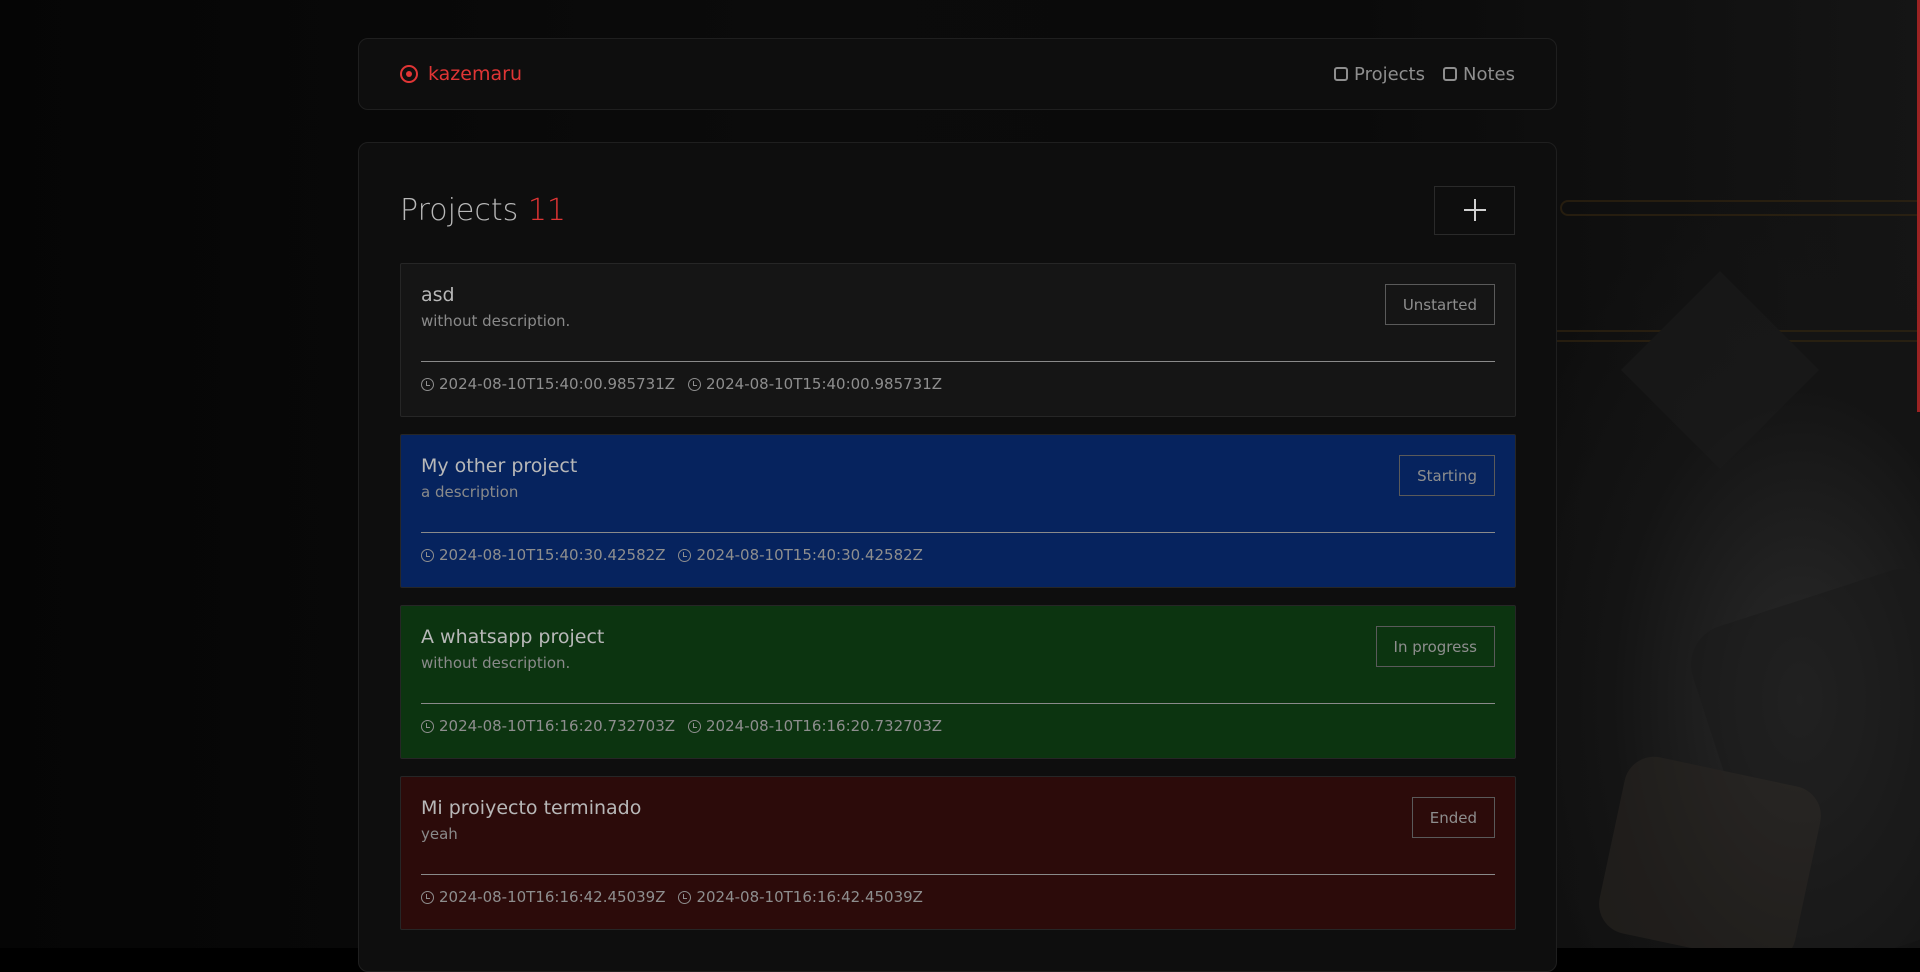 This screenshot has width=1920, height=972. I want to click on nav-link-projects: Projects, so click(1379, 74).